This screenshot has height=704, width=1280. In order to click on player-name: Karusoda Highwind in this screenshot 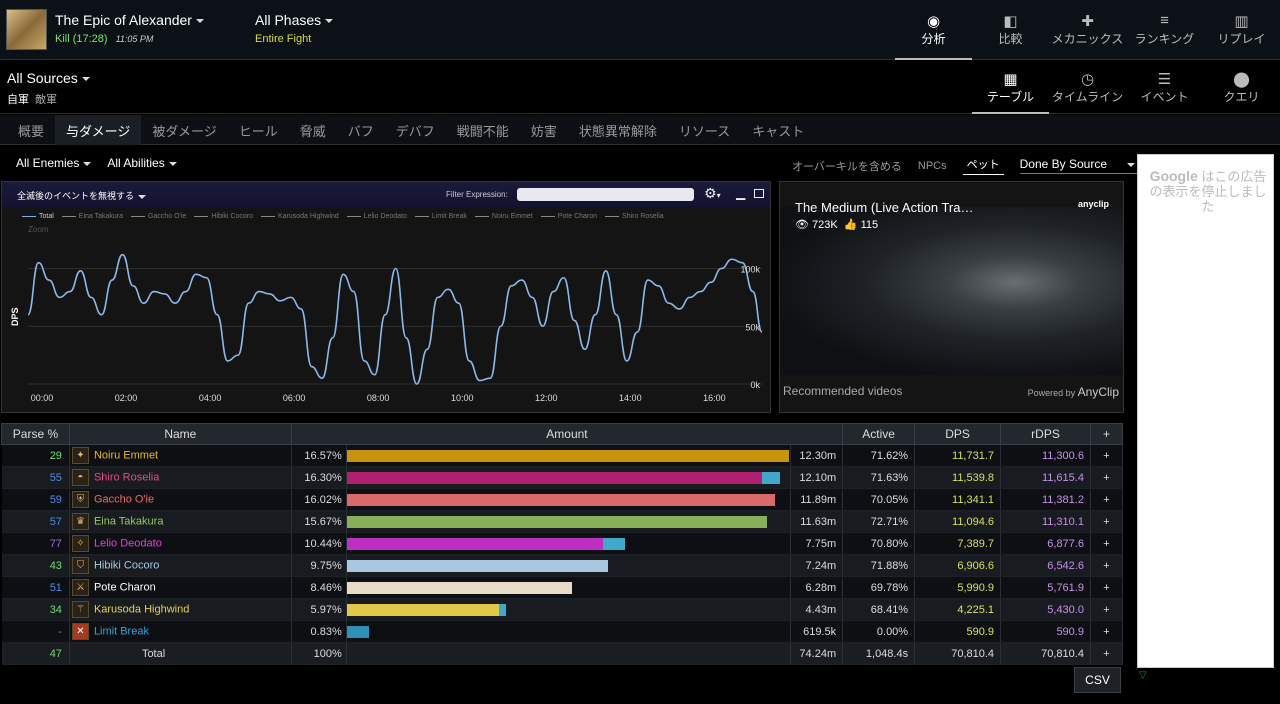, I will do `click(141, 609)`.